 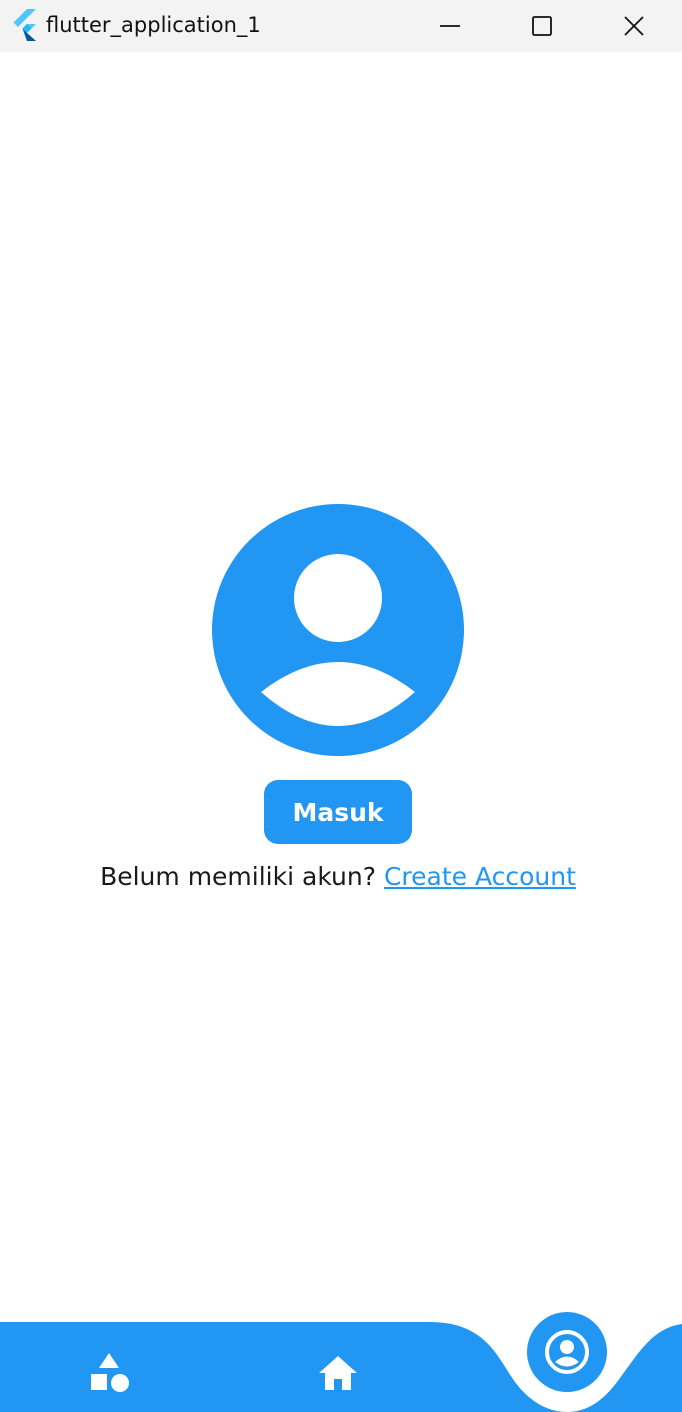 I want to click on signup-prompt-row: Belum memiliki akun? Create Account, so click(x=338, y=877).